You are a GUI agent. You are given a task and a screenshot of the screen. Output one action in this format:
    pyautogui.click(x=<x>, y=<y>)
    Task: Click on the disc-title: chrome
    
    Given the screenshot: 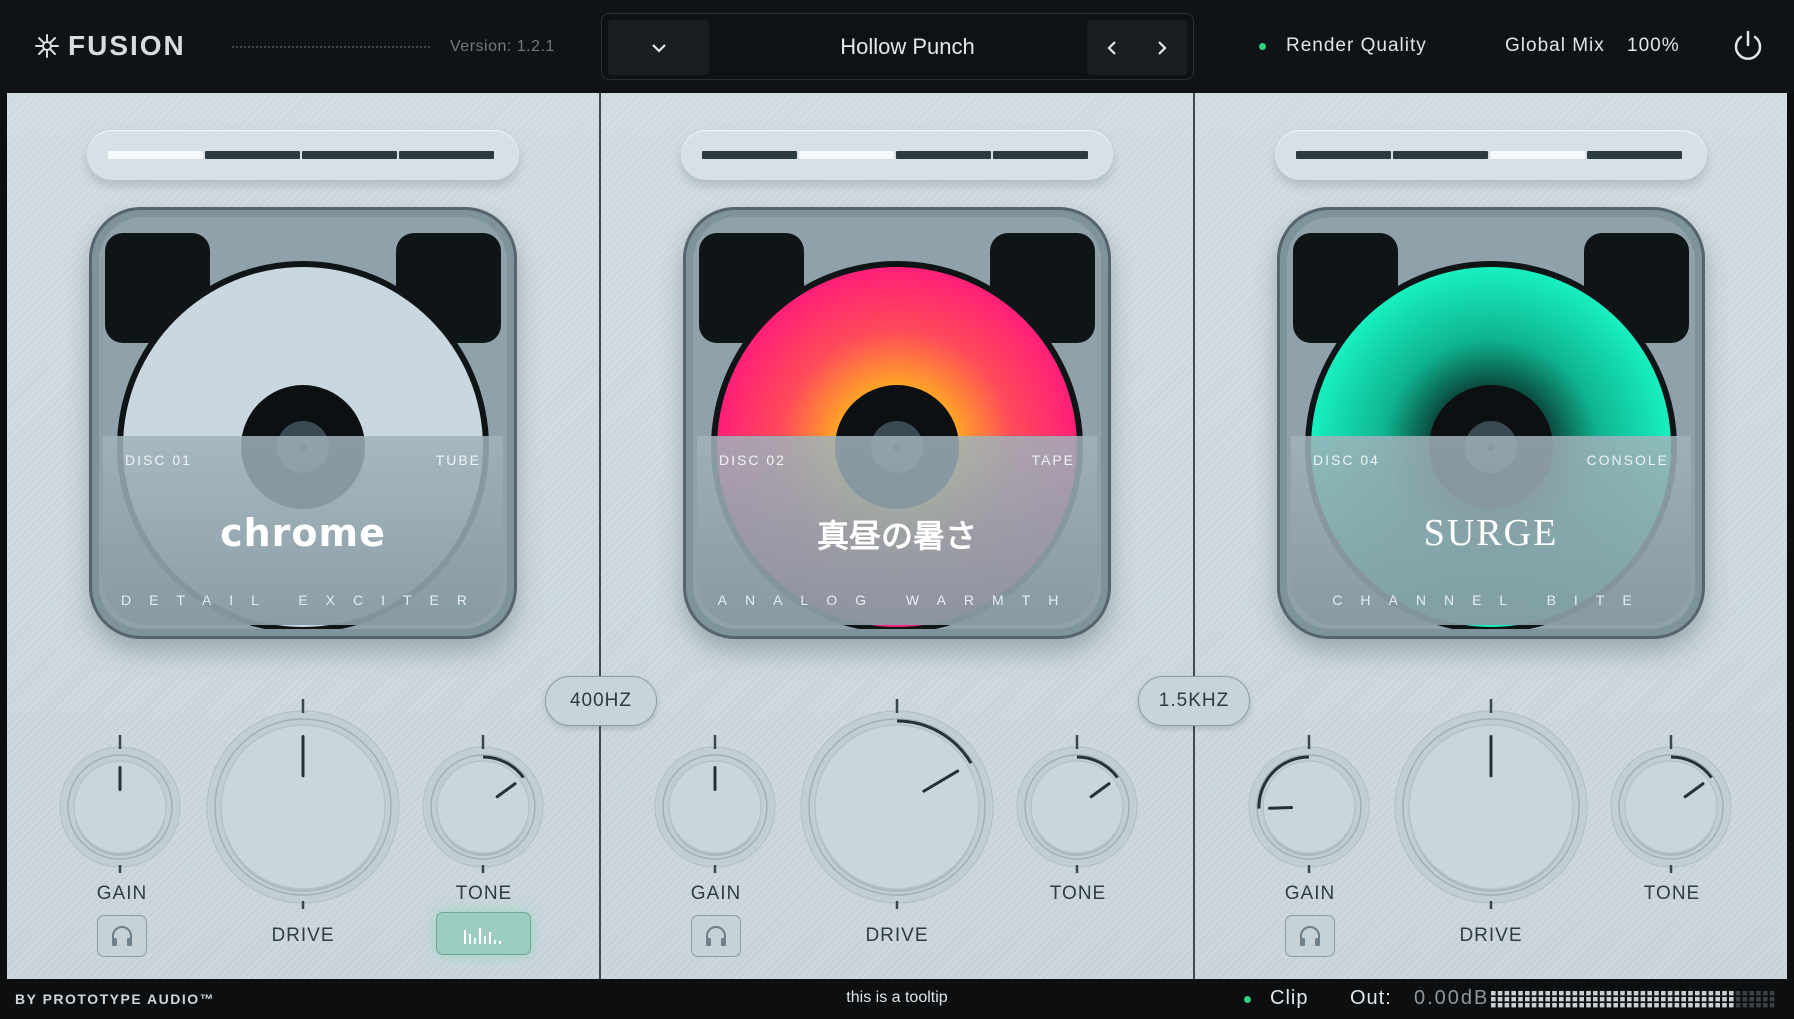 What is the action you would take?
    pyautogui.click(x=303, y=533)
    